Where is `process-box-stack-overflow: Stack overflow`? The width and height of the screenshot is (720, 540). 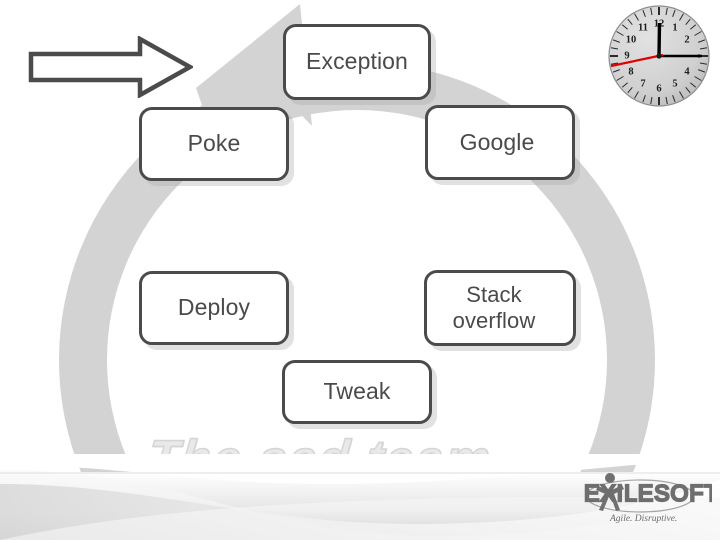
process-box-stack-overflow: Stack overflow is located at coordinates (500, 308).